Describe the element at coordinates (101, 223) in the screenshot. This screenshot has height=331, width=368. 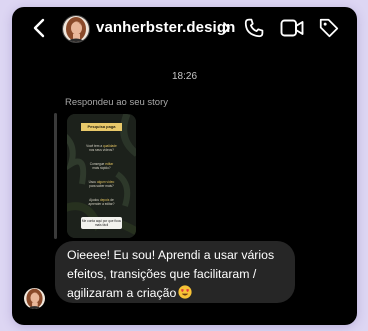
I see `story-question-box: Me conta aqui por que ficou mais fácil` at that location.